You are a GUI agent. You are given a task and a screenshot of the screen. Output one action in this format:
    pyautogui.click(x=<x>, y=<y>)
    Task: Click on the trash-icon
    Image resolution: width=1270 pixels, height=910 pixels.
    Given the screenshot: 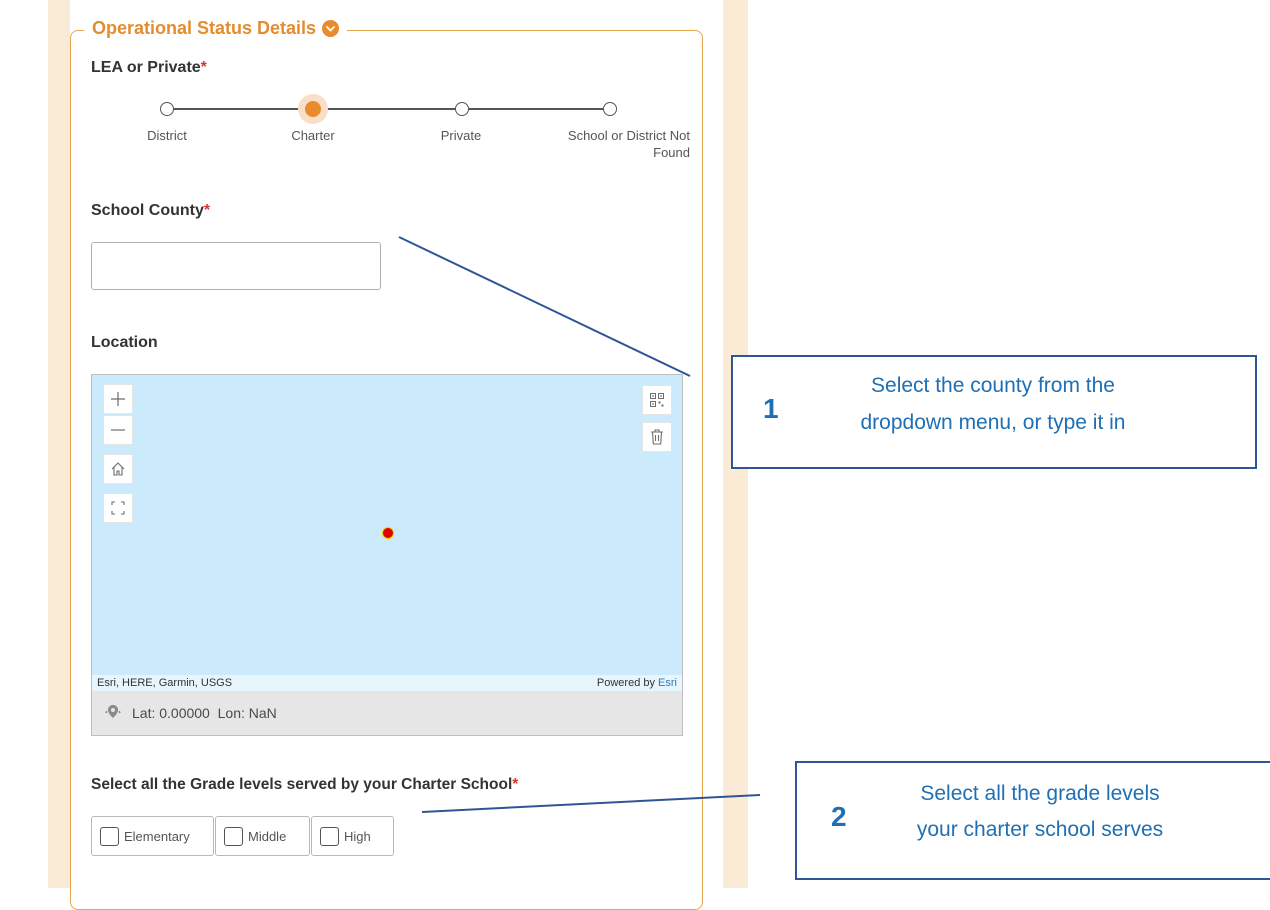 What is the action you would take?
    pyautogui.click(x=657, y=437)
    